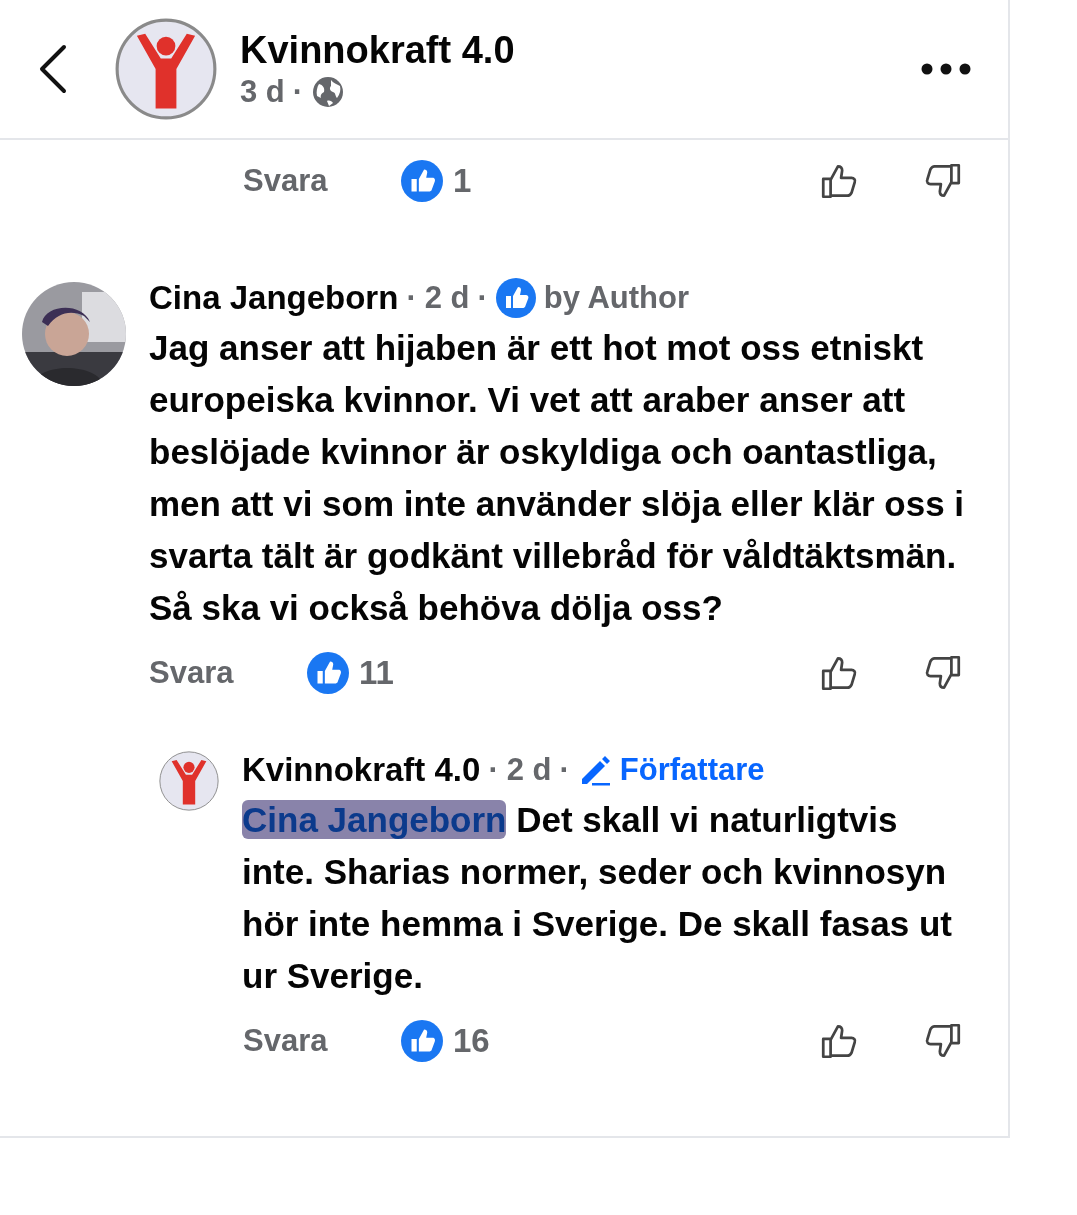 The height and width of the screenshot is (1215, 1077). I want to click on page-name: Kvinnokraft 4.0, so click(580, 50).